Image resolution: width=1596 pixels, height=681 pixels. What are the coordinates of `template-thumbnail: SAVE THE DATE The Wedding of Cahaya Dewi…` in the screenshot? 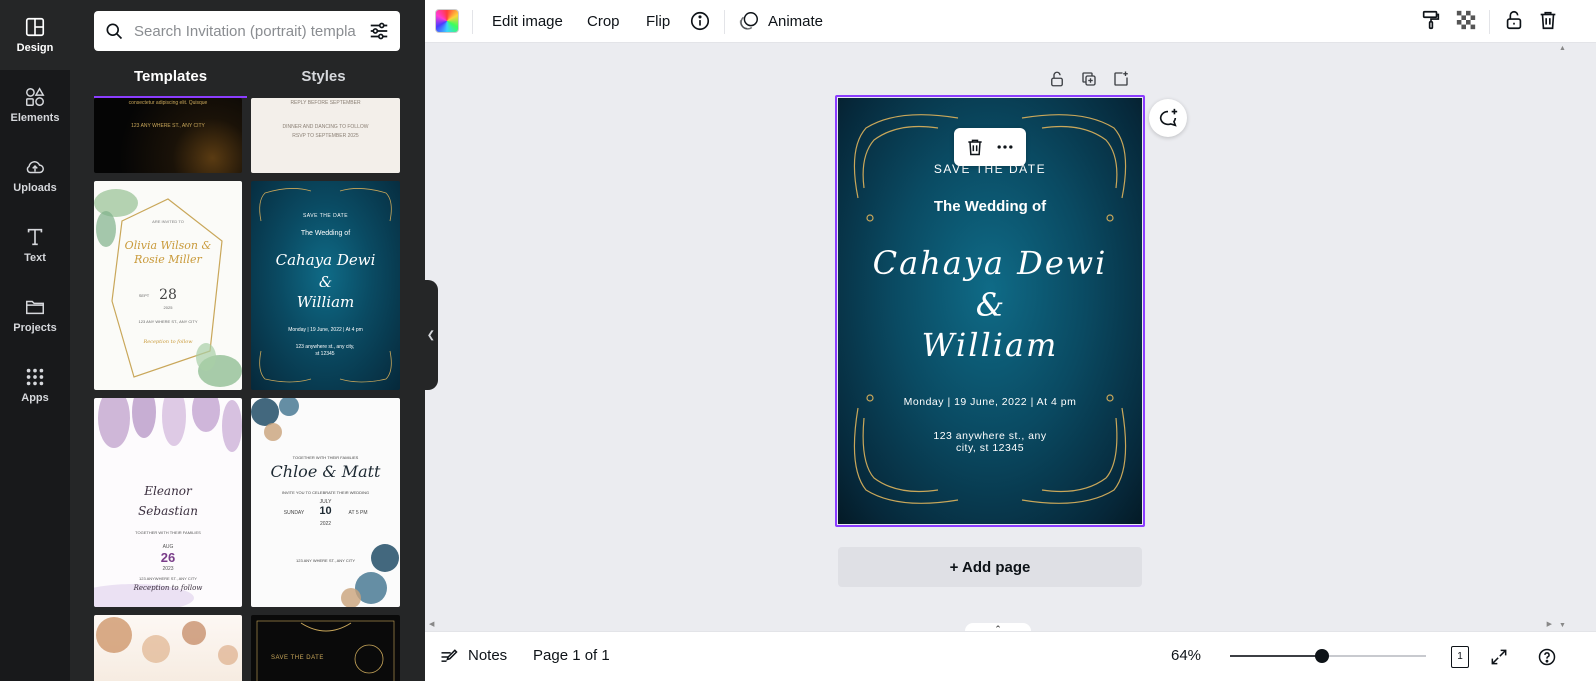 It's located at (325, 285).